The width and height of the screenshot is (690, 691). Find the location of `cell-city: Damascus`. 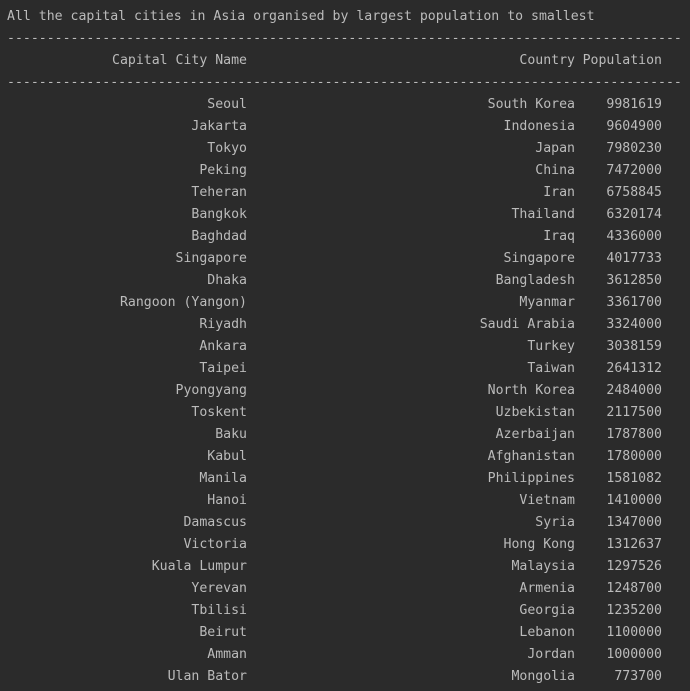

cell-city: Damascus is located at coordinates (215, 522).